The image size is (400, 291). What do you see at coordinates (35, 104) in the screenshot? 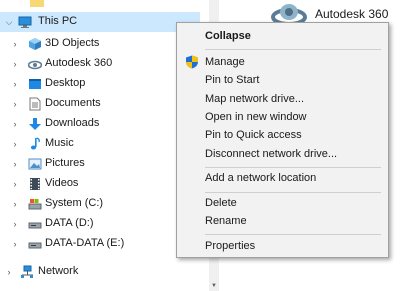
I see `documents-icon` at bounding box center [35, 104].